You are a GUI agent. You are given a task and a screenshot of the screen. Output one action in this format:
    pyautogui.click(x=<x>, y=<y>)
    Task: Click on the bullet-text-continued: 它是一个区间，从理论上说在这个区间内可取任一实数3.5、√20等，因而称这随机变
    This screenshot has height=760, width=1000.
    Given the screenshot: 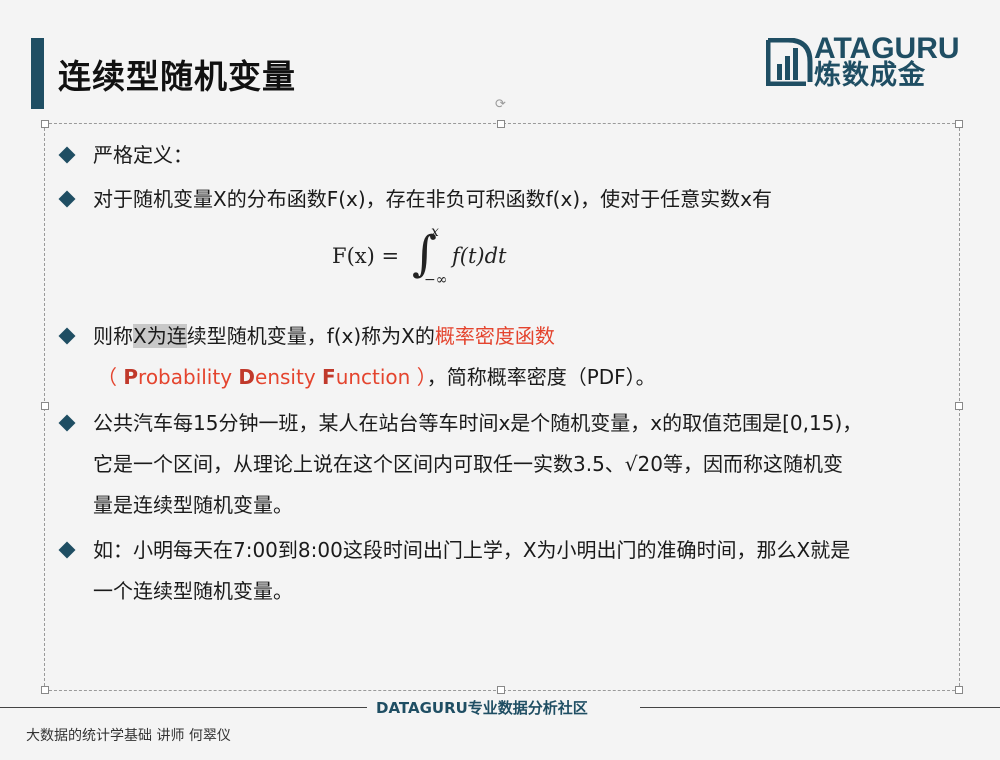 What is the action you would take?
    pyautogui.click(x=468, y=464)
    